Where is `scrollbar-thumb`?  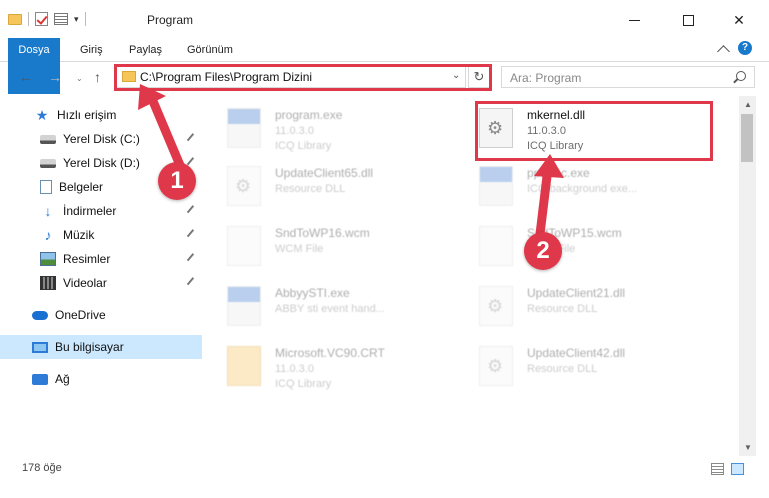
scrollbar-thumb is located at coordinates (747, 138).